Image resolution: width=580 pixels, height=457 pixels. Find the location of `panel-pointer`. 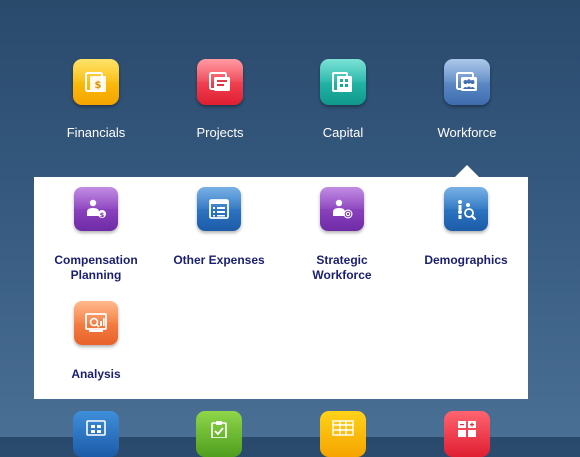

panel-pointer is located at coordinates (467, 171).